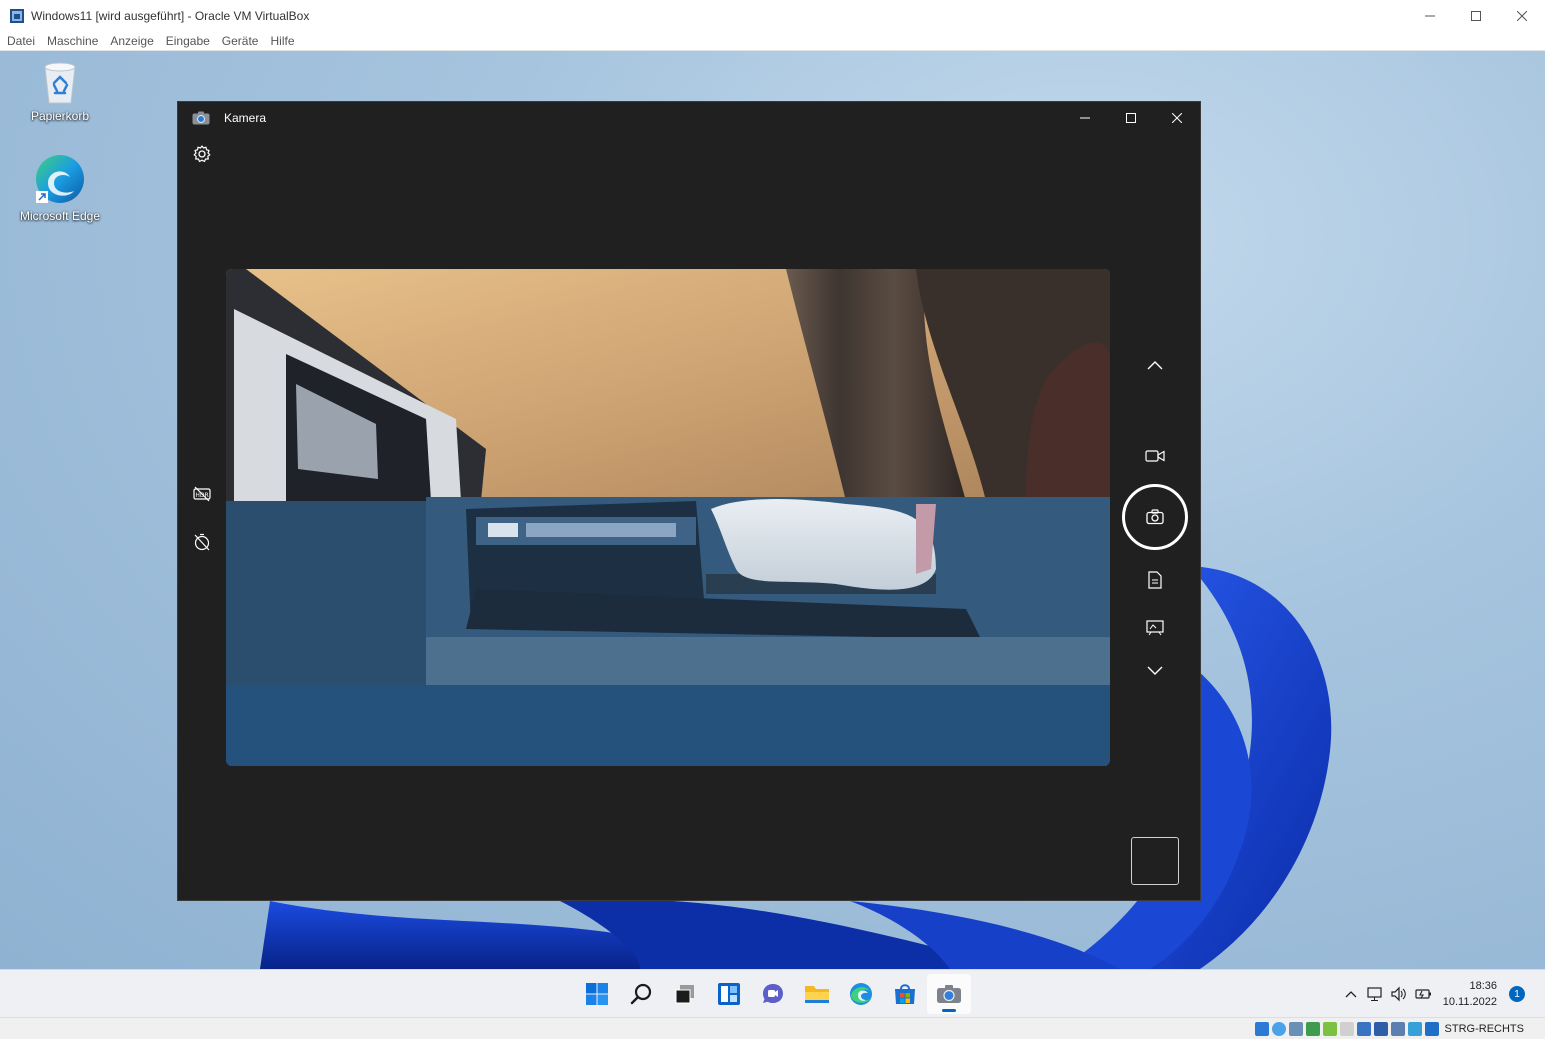 This screenshot has width=1545, height=1039. I want to click on taskbar-task-view-button, so click(685, 994).